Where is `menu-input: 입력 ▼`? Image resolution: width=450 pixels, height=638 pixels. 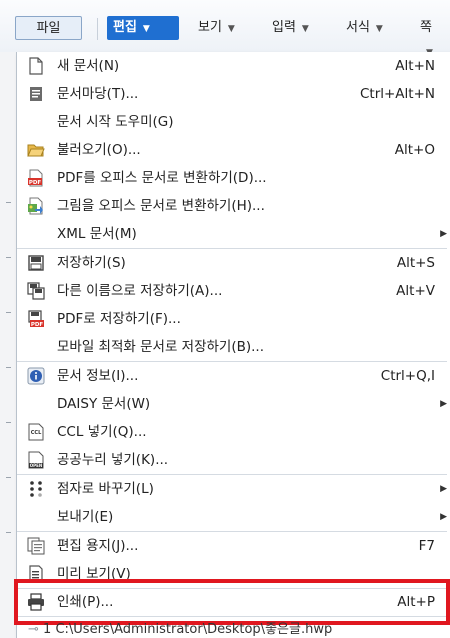
menu-input: 입력 ▼ is located at coordinates (290, 28).